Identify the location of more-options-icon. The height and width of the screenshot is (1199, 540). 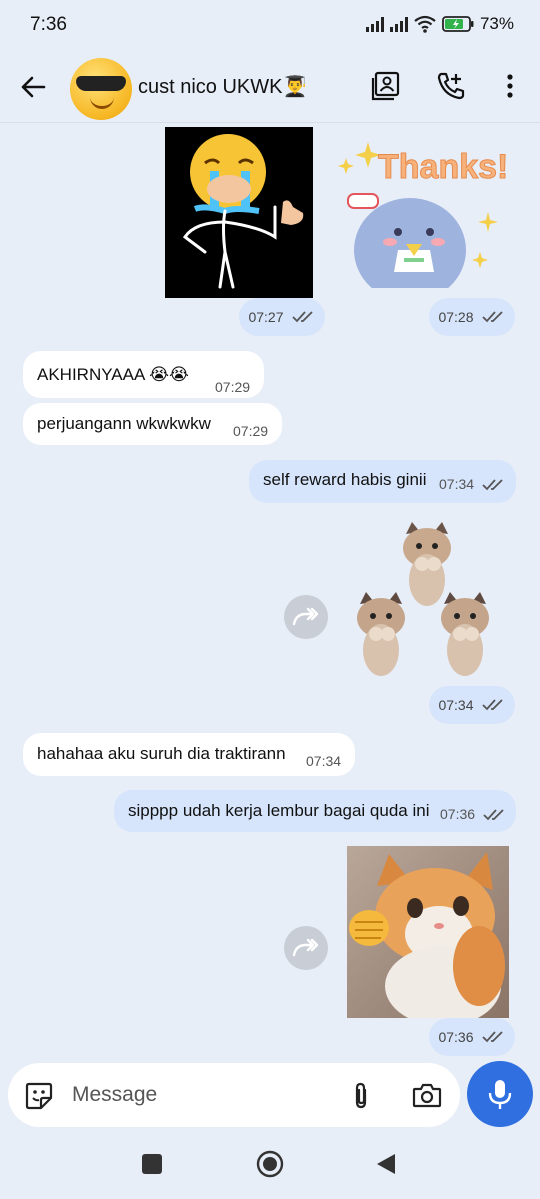
(510, 86).